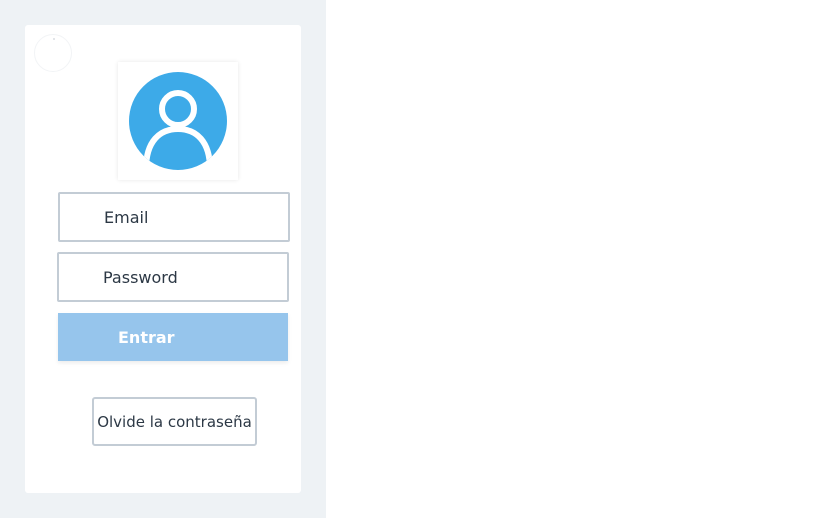 This screenshot has height=518, width=819. Describe the element at coordinates (53, 53) in the screenshot. I see `loading-spinner-icon` at that location.